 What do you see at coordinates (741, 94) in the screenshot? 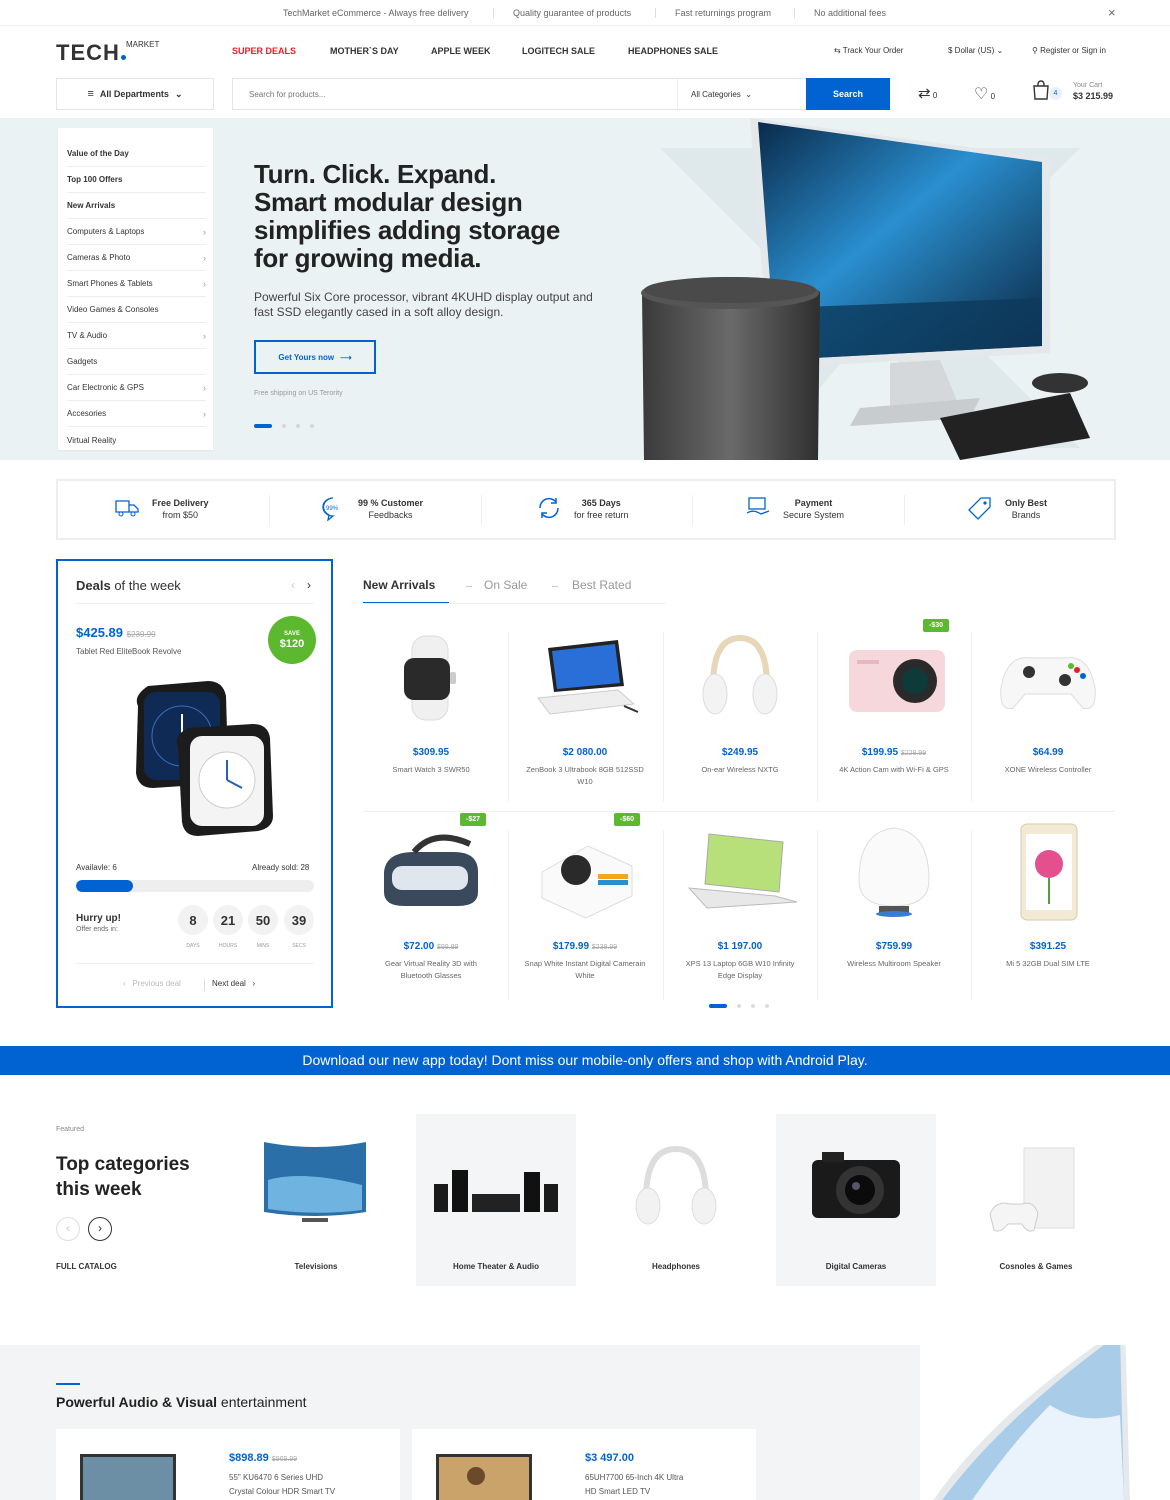
I see `search-category-select: All Categories ⌄` at bounding box center [741, 94].